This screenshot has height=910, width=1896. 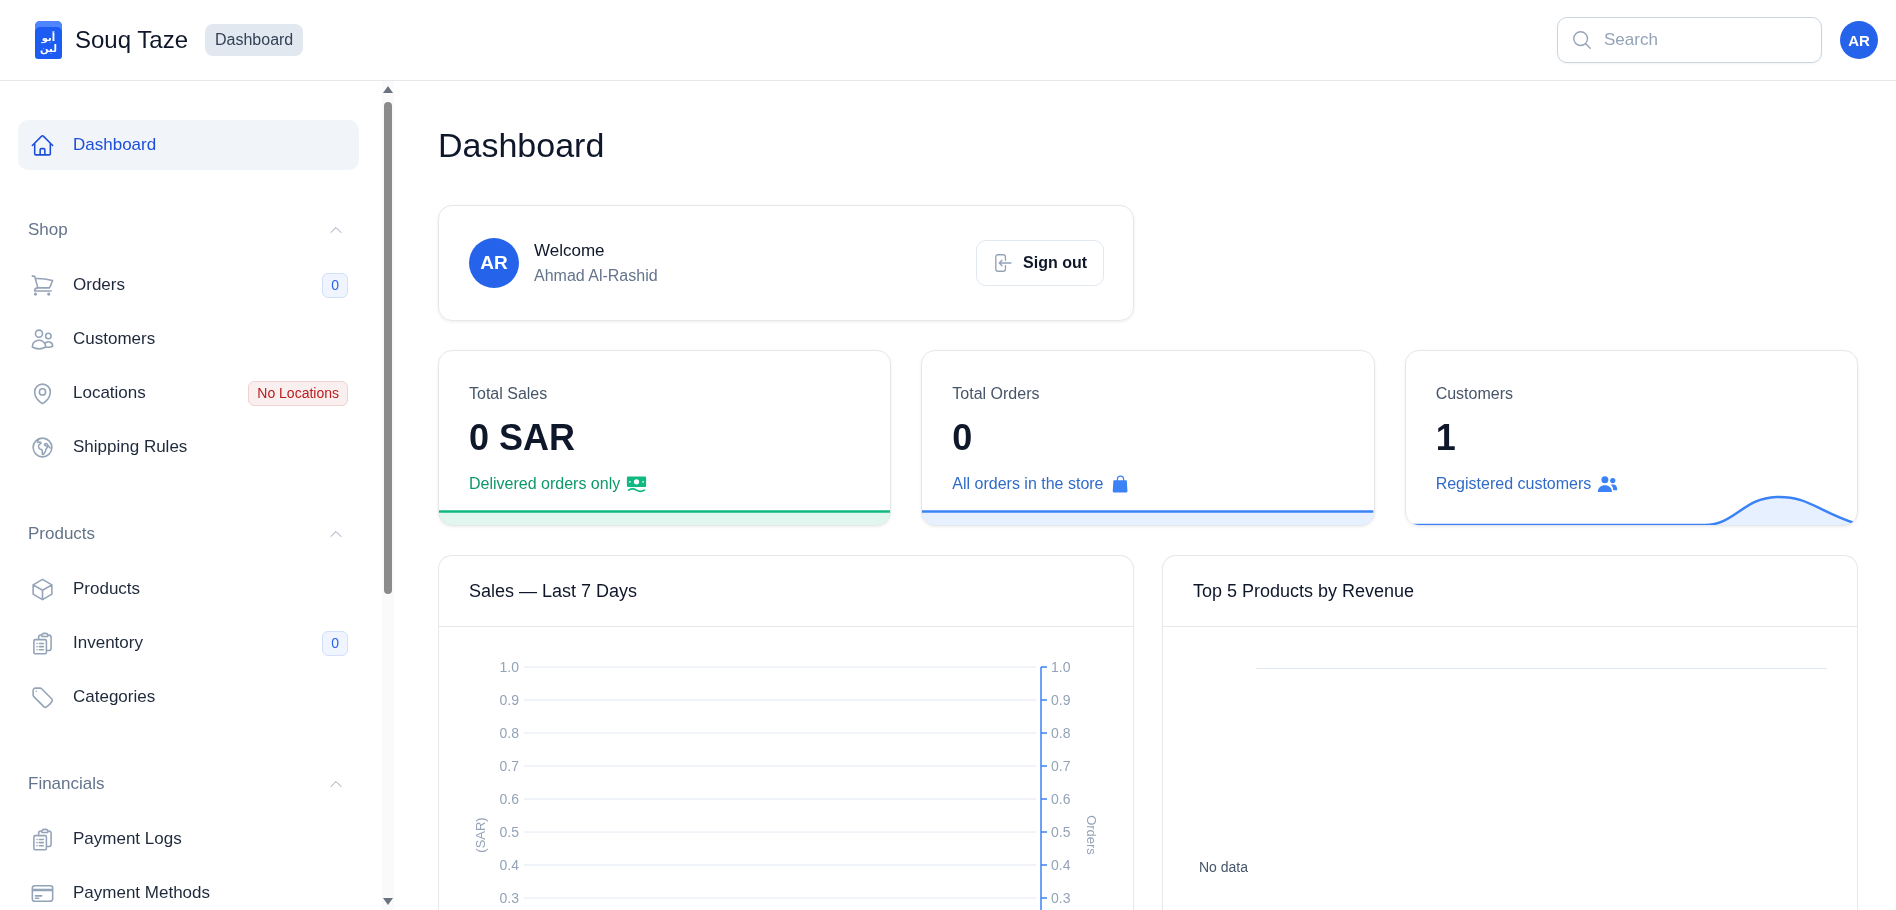 I want to click on sign-out-button: Sign out, so click(x=1040, y=263).